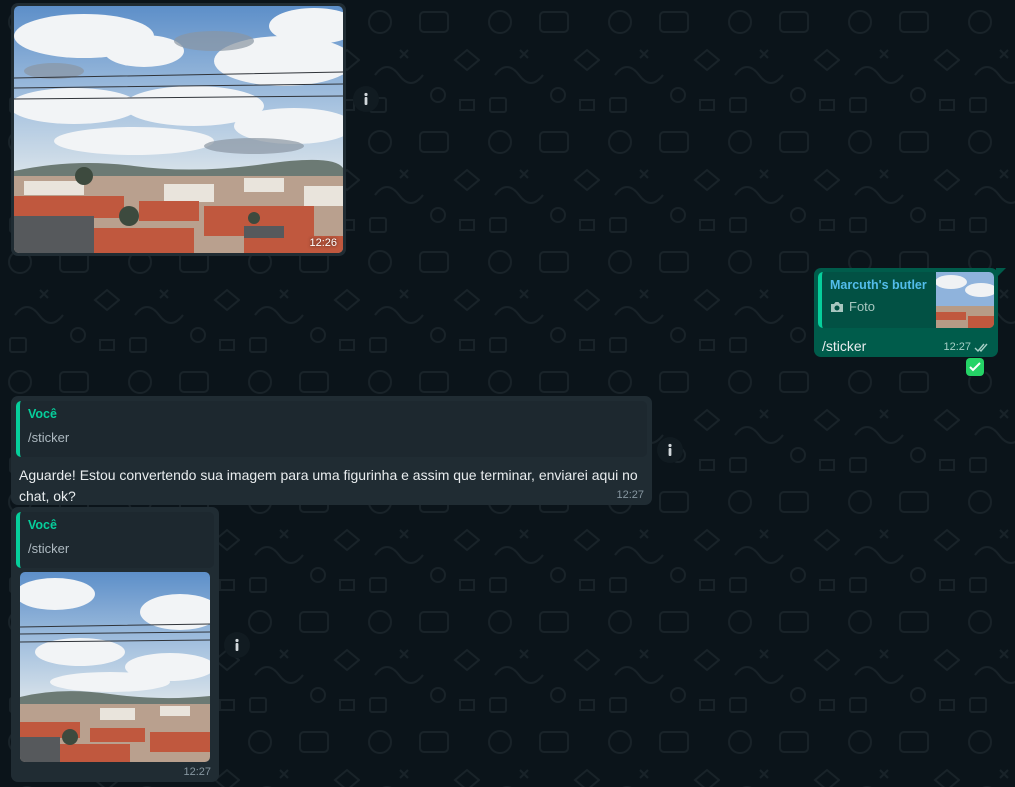 This screenshot has height=787, width=1015. I want to click on incoming-image-reply: Você /sticker 12:27, so click(115, 644).